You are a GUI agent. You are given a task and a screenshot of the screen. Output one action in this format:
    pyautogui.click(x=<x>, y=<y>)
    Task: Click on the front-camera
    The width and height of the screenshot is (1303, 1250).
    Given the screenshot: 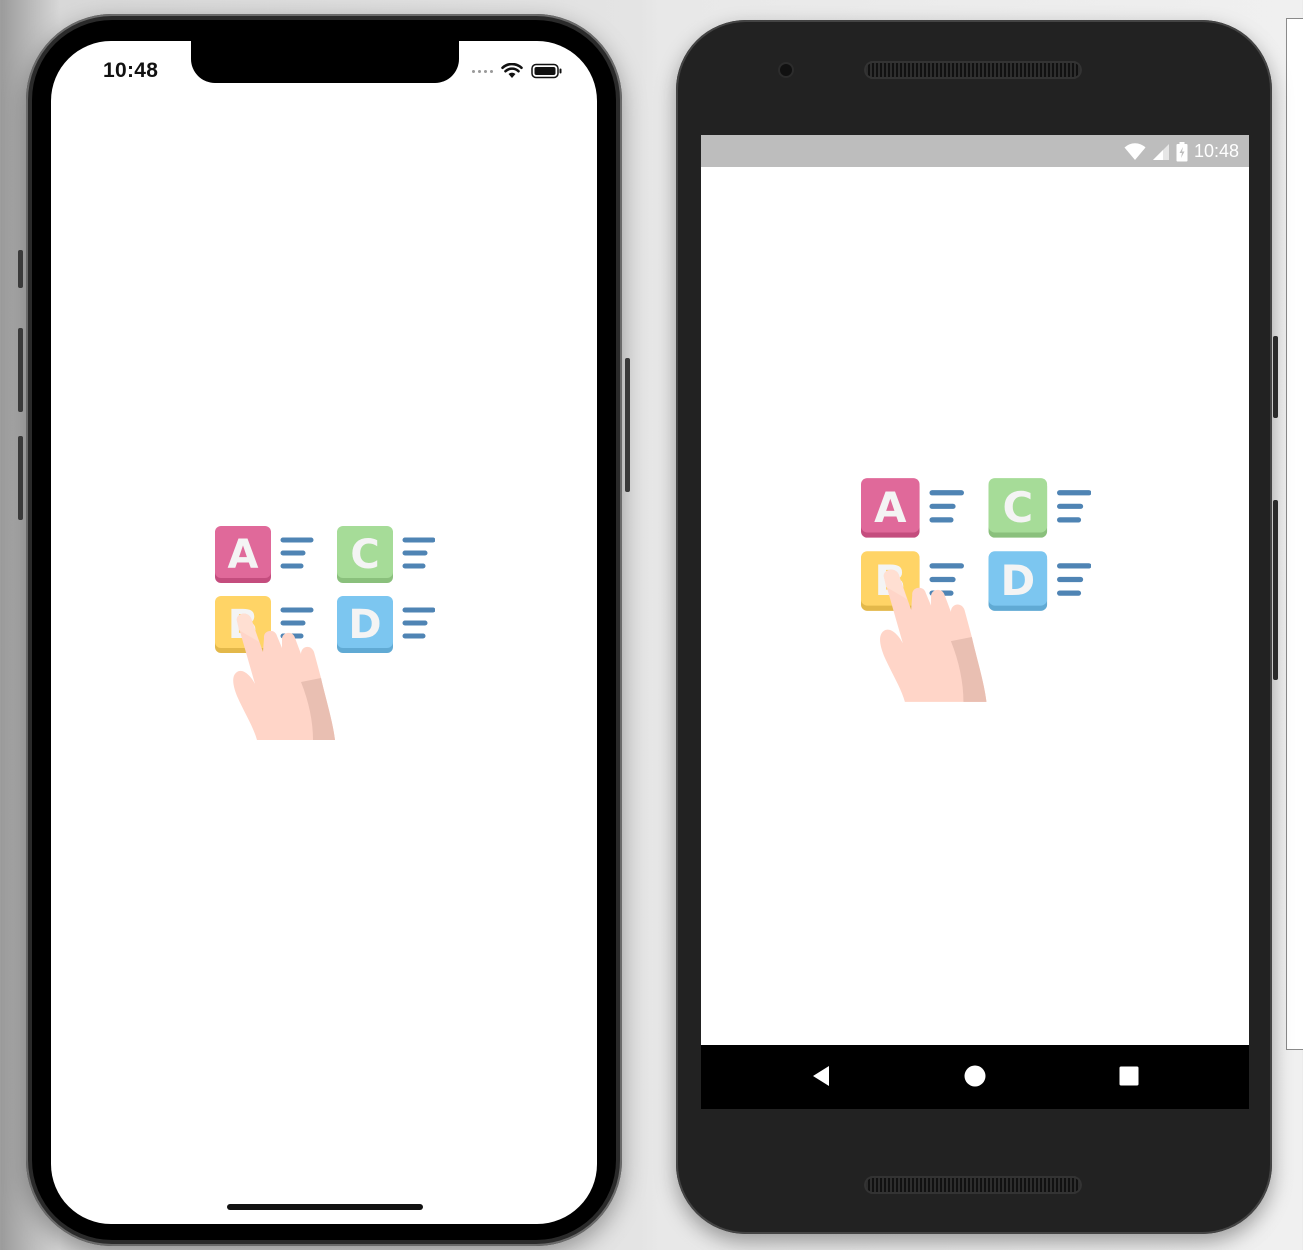 What is the action you would take?
    pyautogui.click(x=786, y=70)
    